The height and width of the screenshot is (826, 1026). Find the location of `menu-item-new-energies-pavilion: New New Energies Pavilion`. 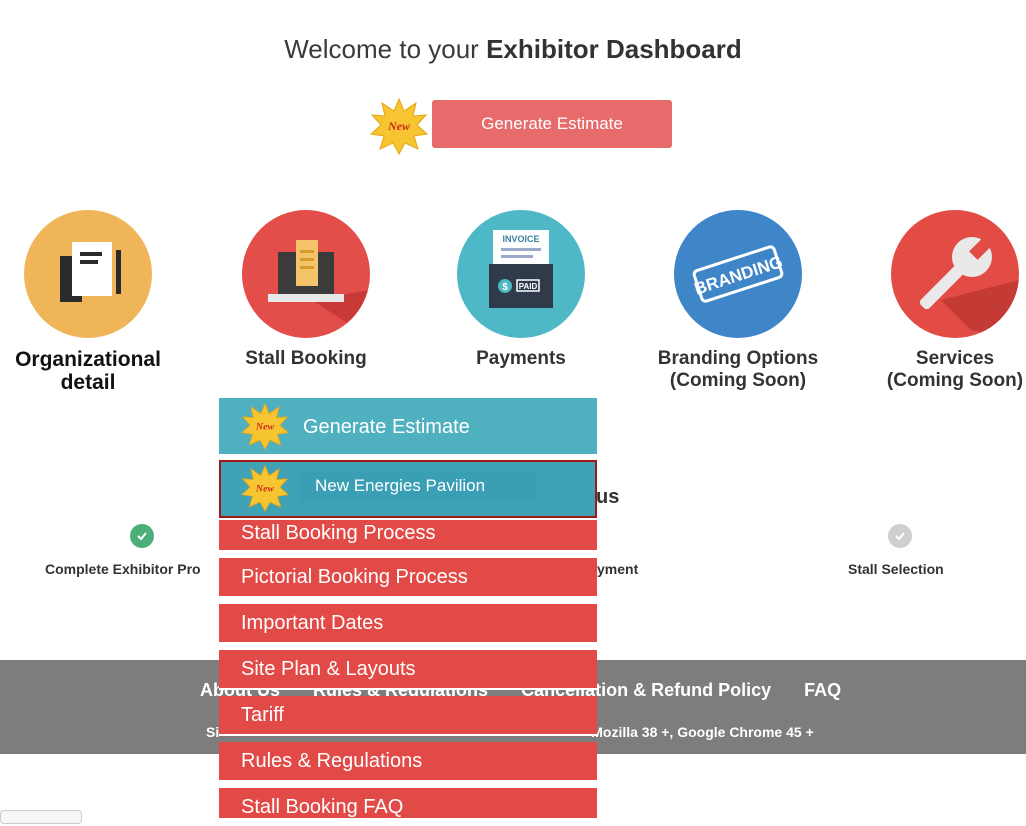

menu-item-new-energies-pavilion: New New Energies Pavilion is located at coordinates (408, 489).